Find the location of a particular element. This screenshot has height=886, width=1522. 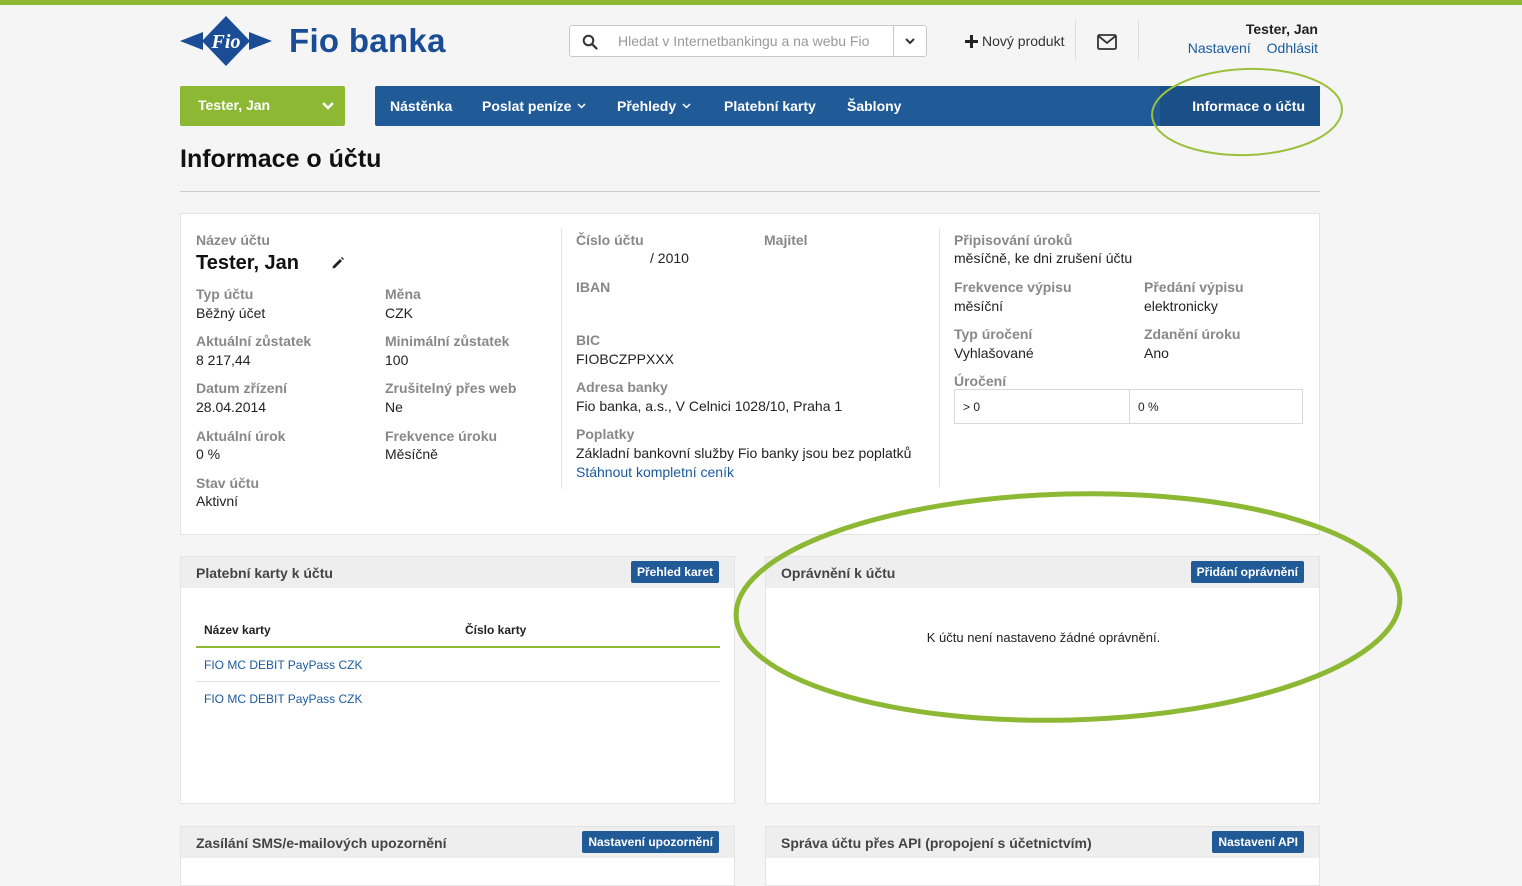

statement-frequency-label: Frekvence výpisu is located at coordinates (1013, 287).